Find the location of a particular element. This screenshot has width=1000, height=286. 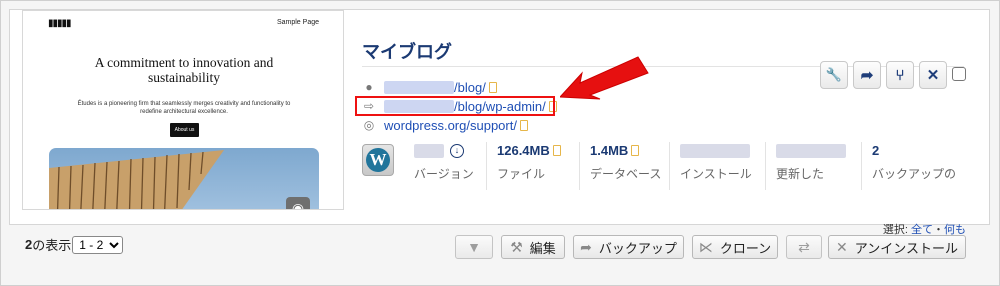

clone-action-button: ⑂ is located at coordinates (900, 75).